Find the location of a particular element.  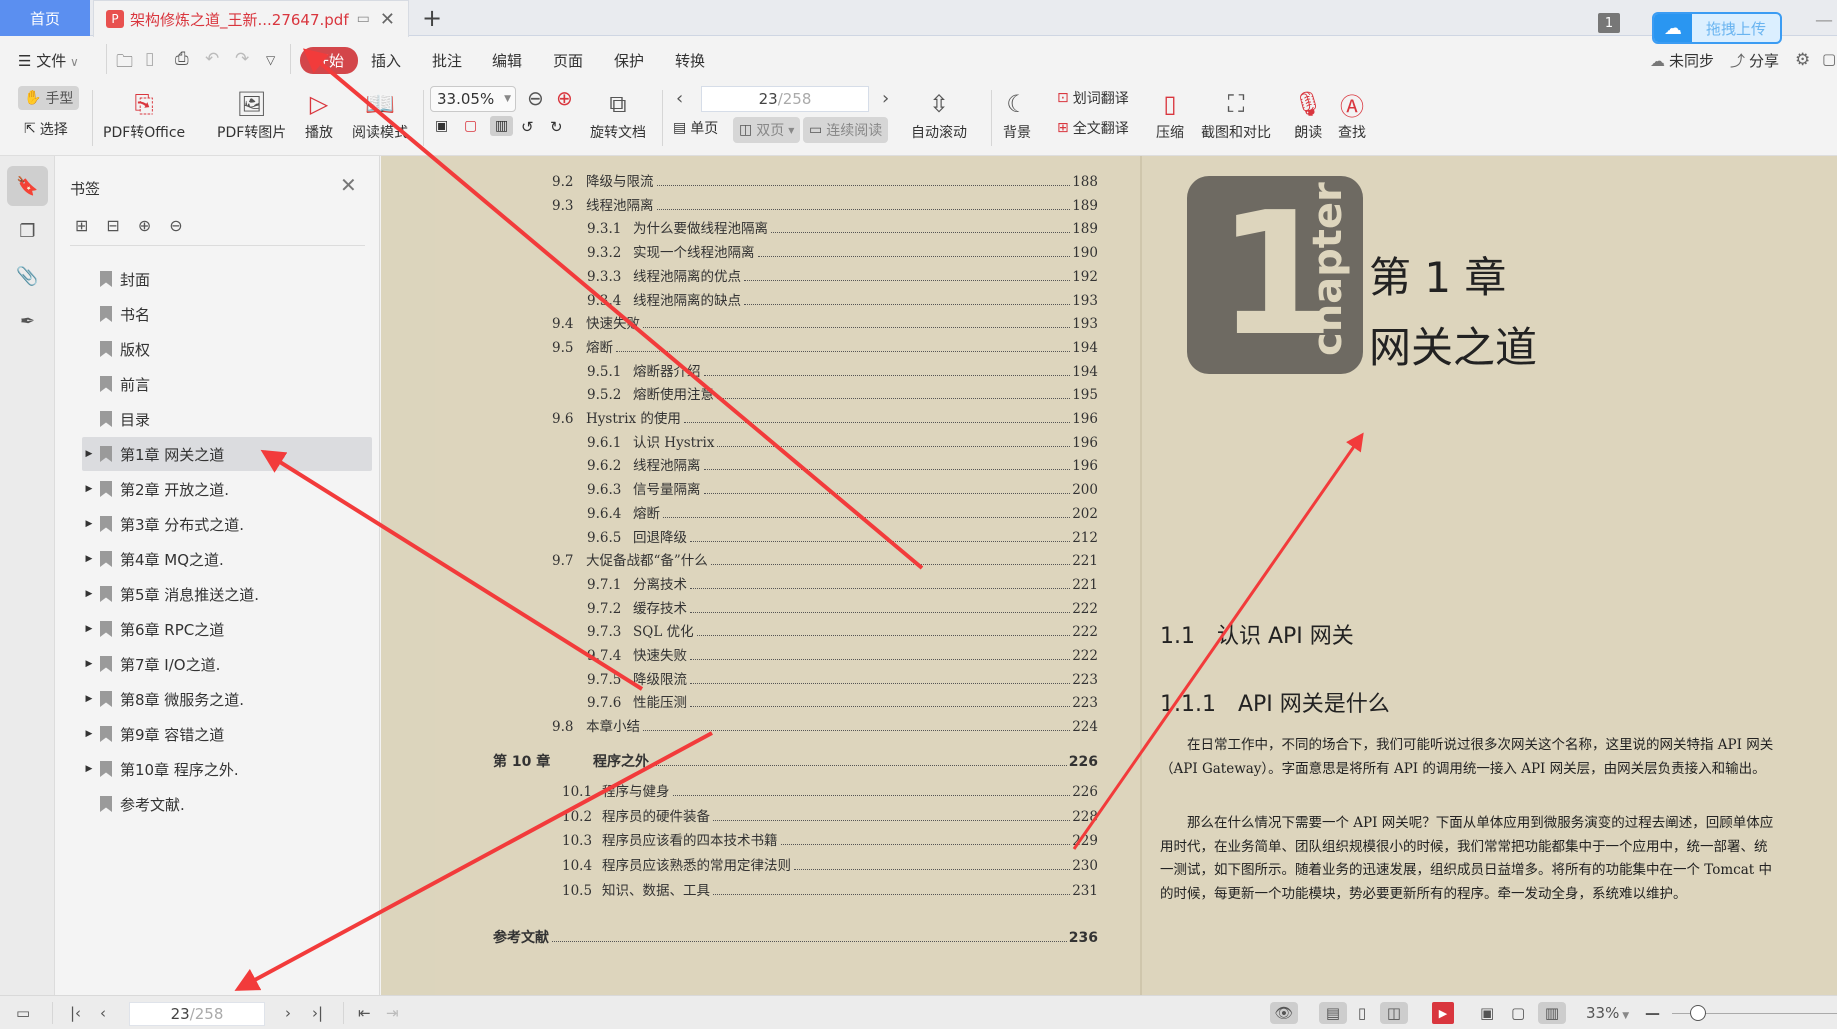

full-translate-button: ⊞ 全文翻译 is located at coordinates (1093, 128).